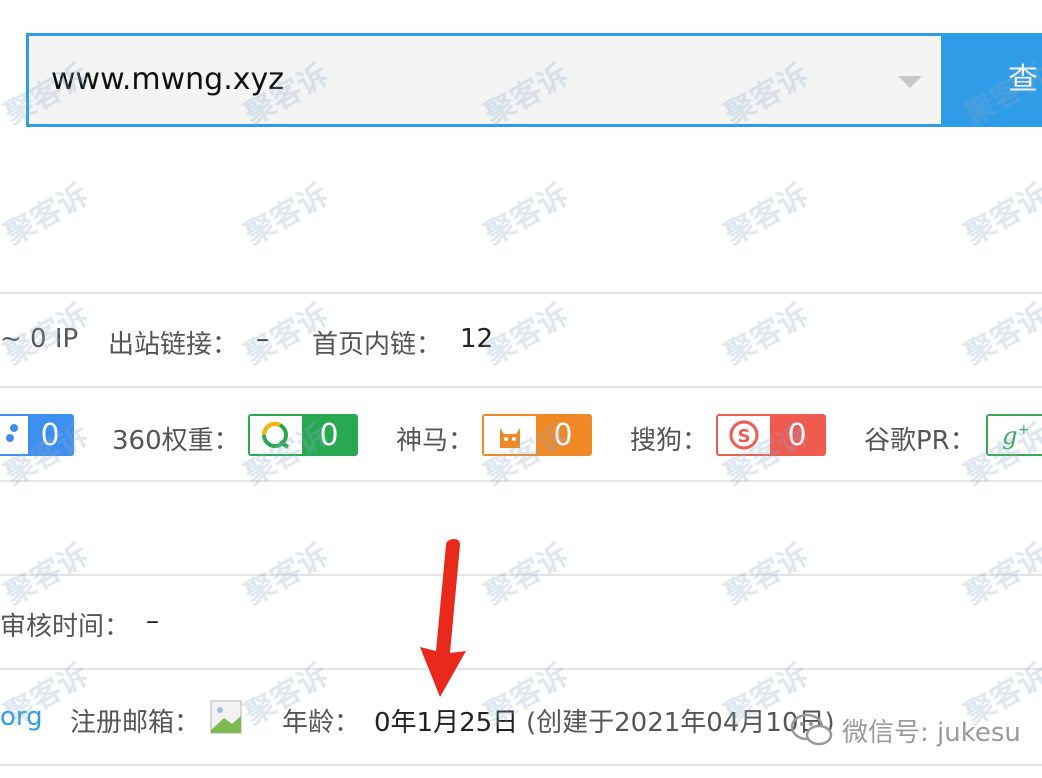 The image size is (1042, 778). What do you see at coordinates (920, 441) in the screenshot?
I see `google-pr-label: 谷歌PR：` at bounding box center [920, 441].